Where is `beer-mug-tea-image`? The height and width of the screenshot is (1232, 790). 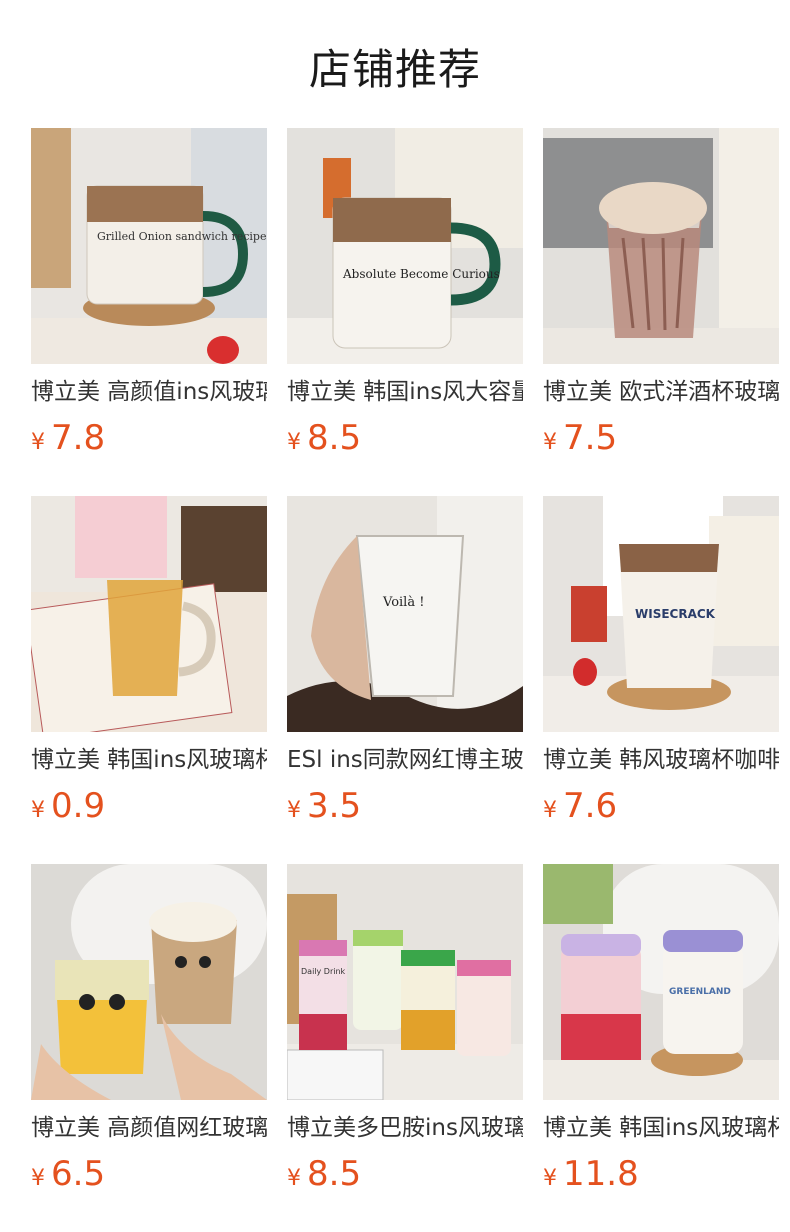 beer-mug-tea-image is located at coordinates (149, 614).